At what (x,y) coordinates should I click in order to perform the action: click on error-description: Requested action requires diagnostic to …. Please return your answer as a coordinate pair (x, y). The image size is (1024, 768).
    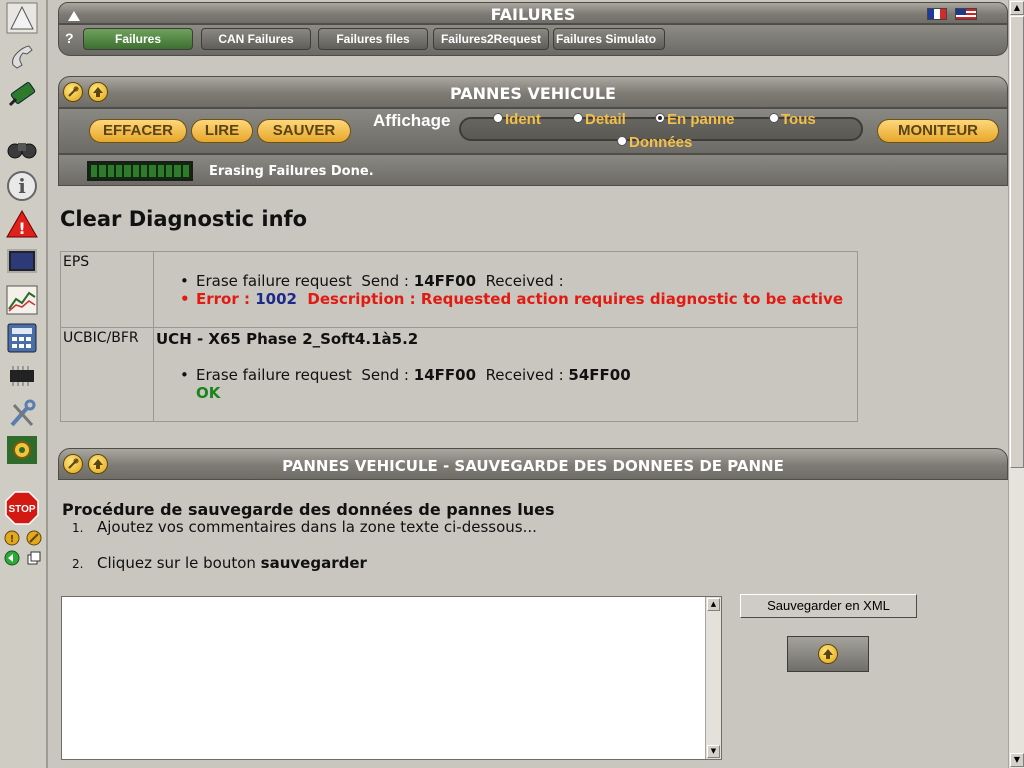
    Looking at the image, I should click on (631, 299).